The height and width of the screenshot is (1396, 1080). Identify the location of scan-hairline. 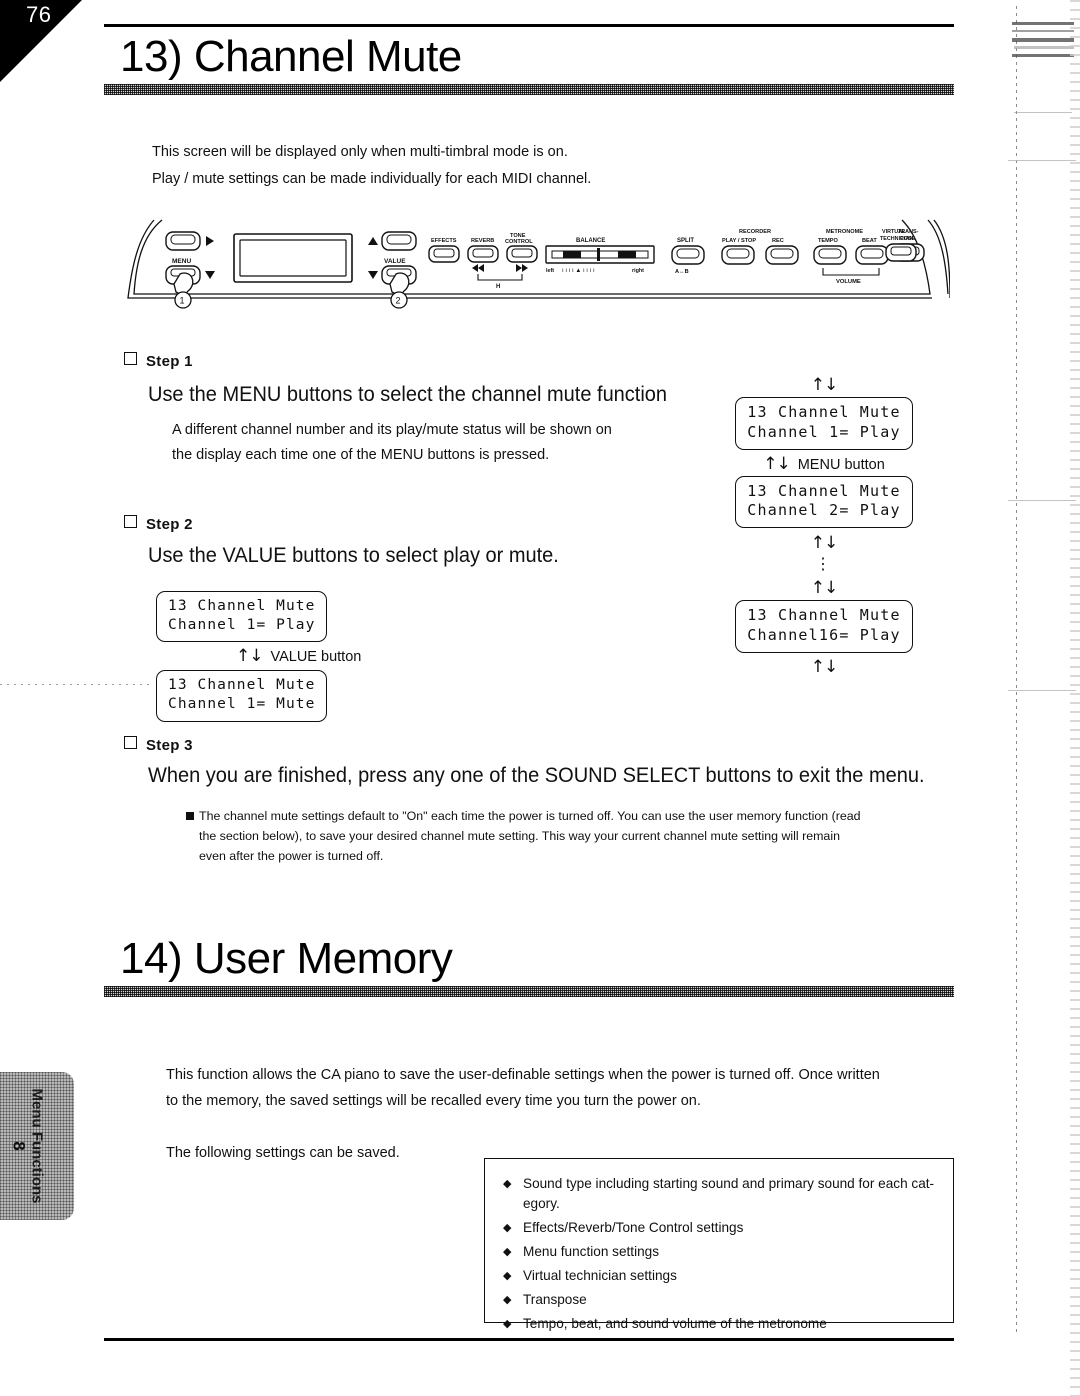
(1042, 160).